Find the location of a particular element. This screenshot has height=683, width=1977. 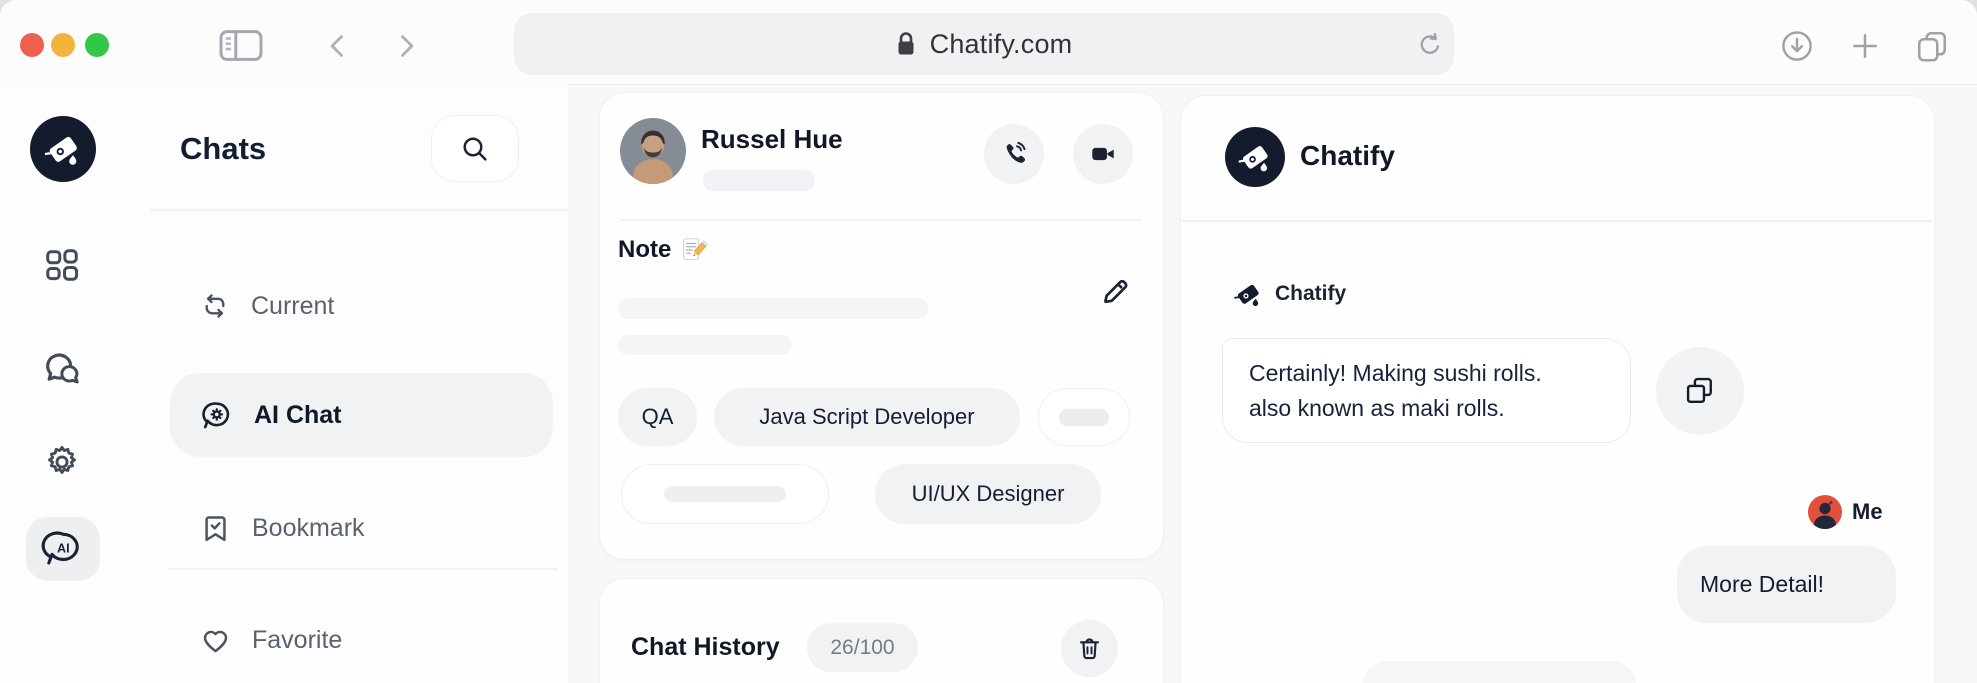

sidebar-item-favorite: Favorite is located at coordinates (361, 640).